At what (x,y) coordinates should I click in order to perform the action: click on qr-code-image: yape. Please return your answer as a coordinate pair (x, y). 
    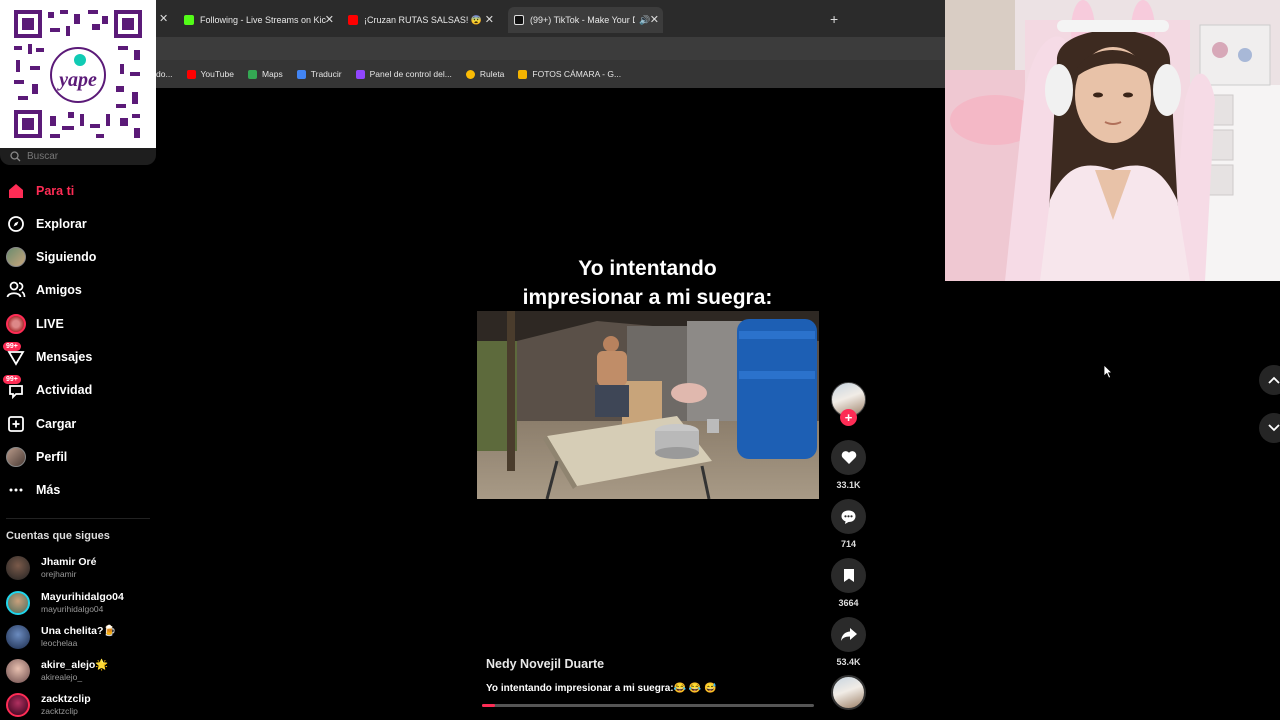
    Looking at the image, I should click on (78, 74).